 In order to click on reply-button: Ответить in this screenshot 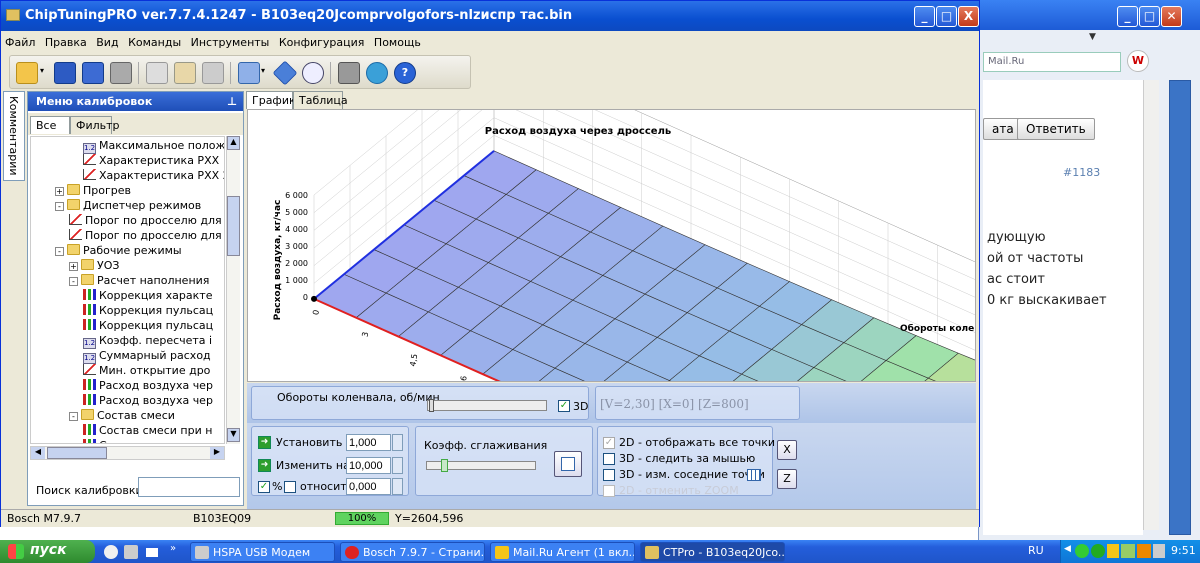, I will do `click(1056, 129)`.